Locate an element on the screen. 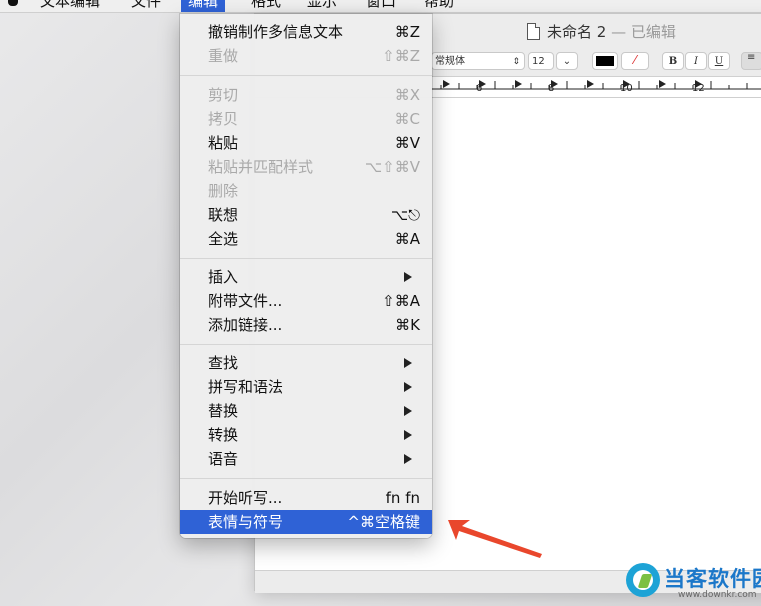  document-name: 未命名 2 is located at coordinates (577, 32).